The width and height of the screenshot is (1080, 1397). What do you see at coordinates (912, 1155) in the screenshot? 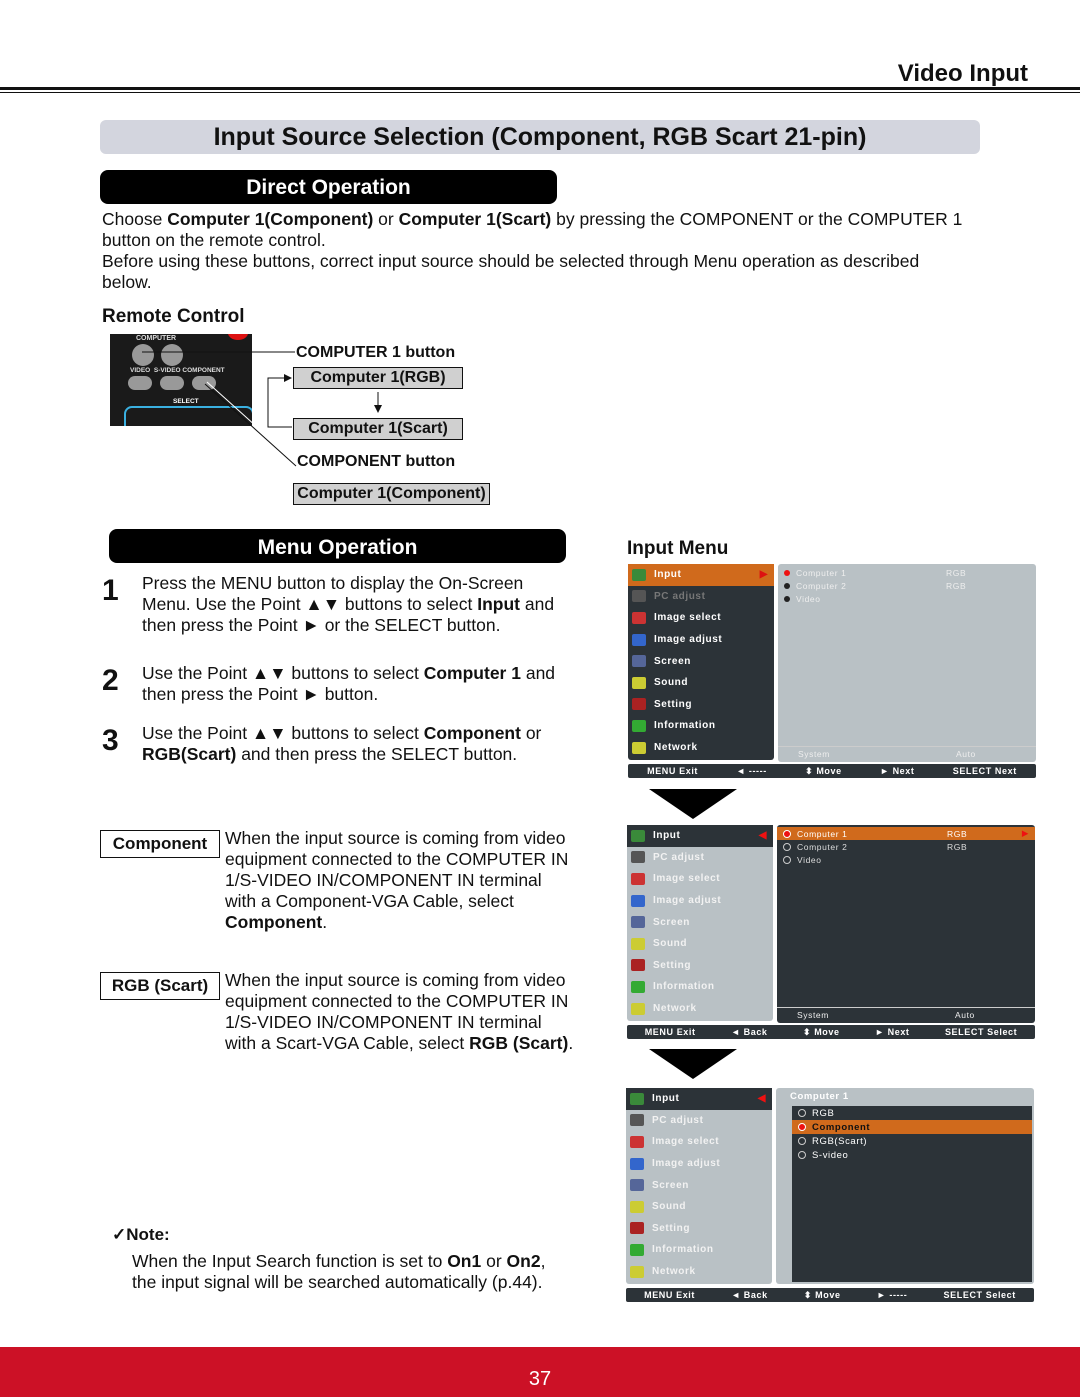
I see `submenu-option: S-video` at bounding box center [912, 1155].